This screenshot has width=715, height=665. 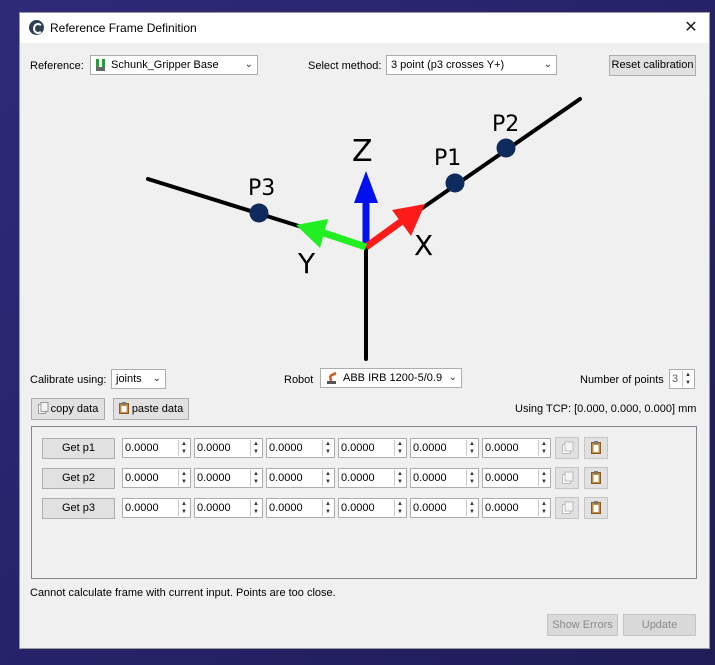 What do you see at coordinates (100, 65) in the screenshot?
I see `gripper-icon` at bounding box center [100, 65].